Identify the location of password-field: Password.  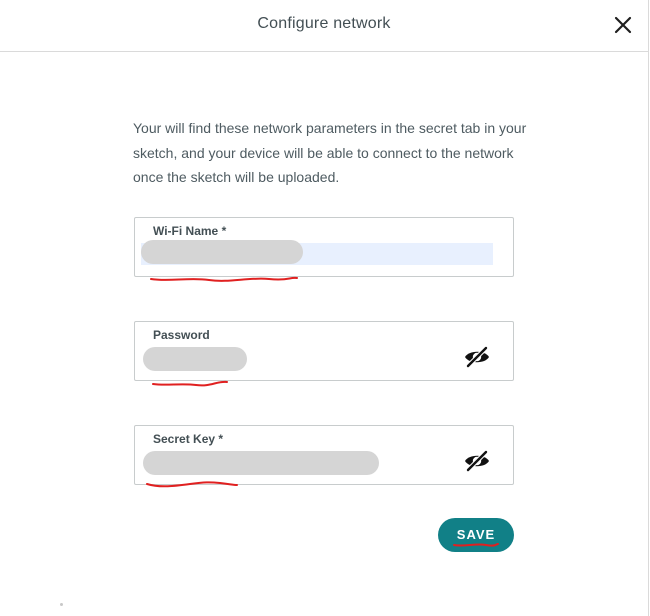
(324, 354).